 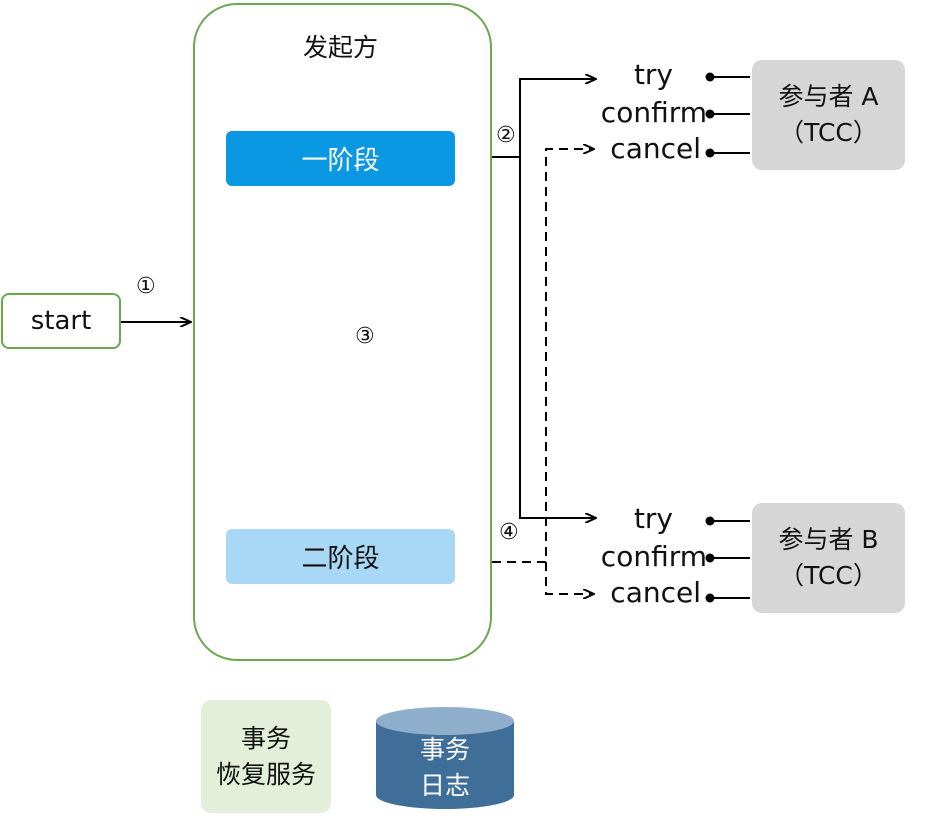 I want to click on participant-b-type: （TCC）, so click(x=828, y=575).